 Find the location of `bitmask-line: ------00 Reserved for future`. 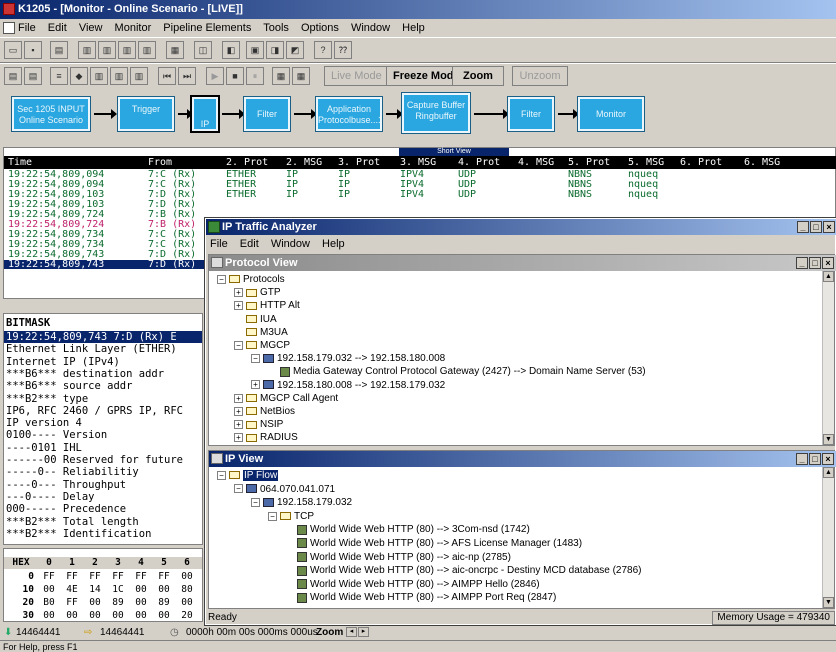

bitmask-line: ------00 Reserved for future is located at coordinates (94, 460).